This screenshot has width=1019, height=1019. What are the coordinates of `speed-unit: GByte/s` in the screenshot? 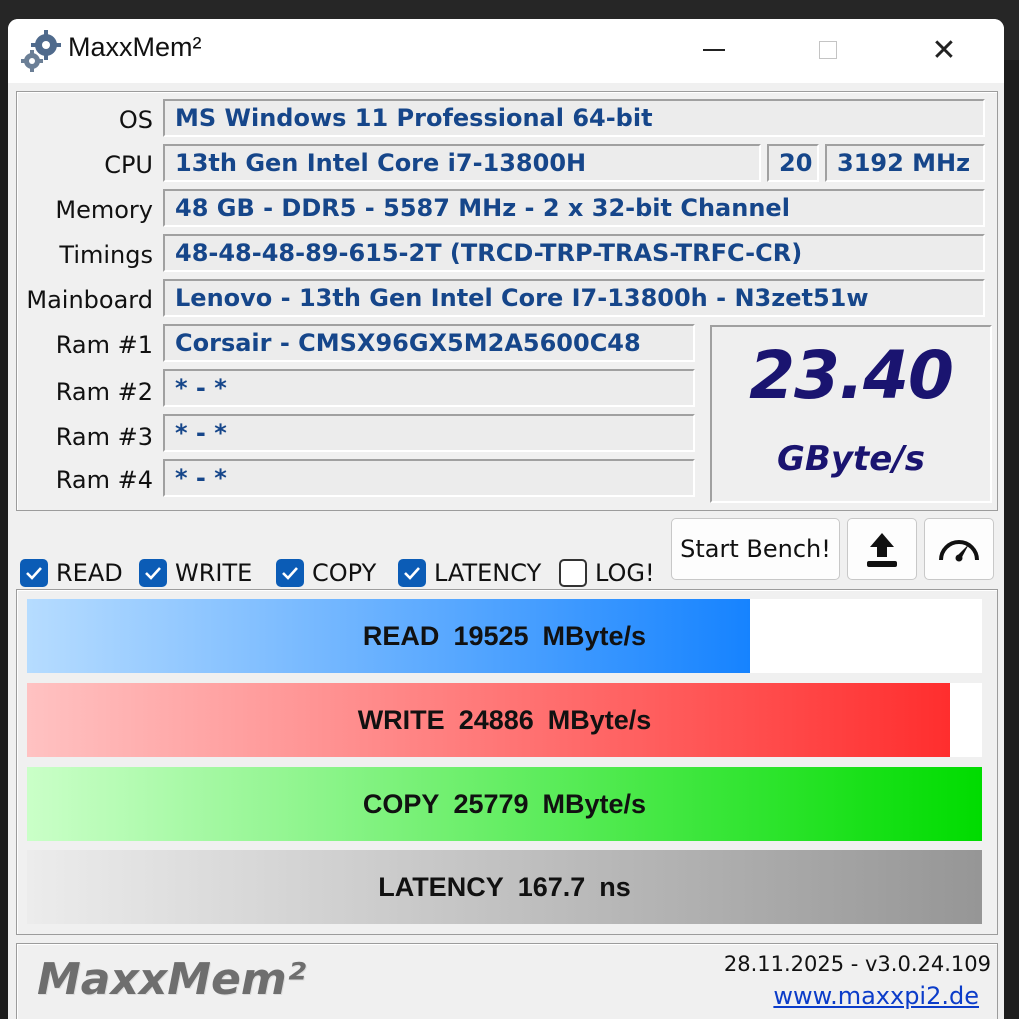 It's located at (851, 459).